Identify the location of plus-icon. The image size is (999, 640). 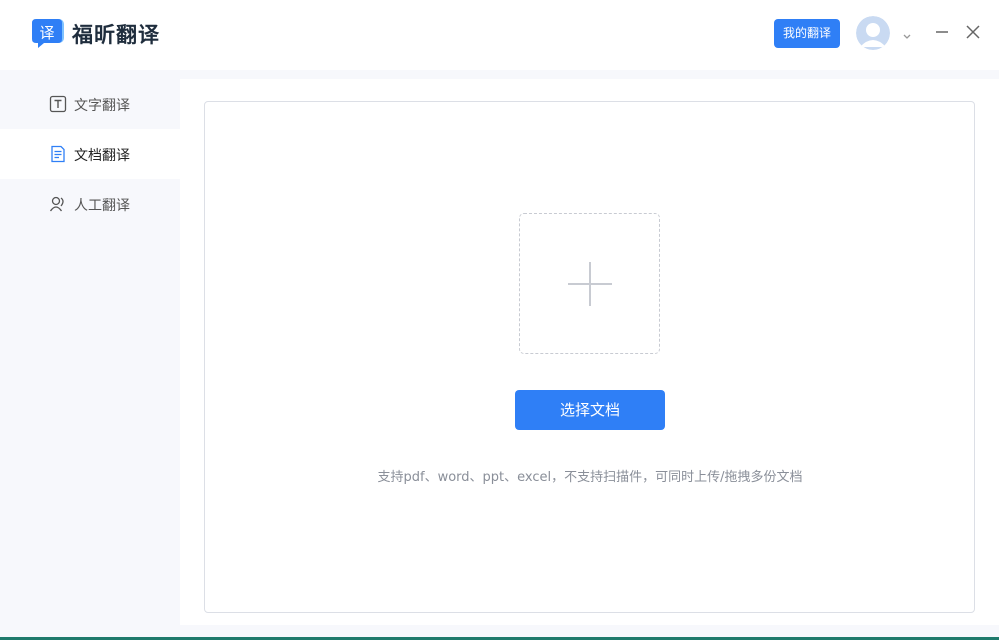
(590, 284).